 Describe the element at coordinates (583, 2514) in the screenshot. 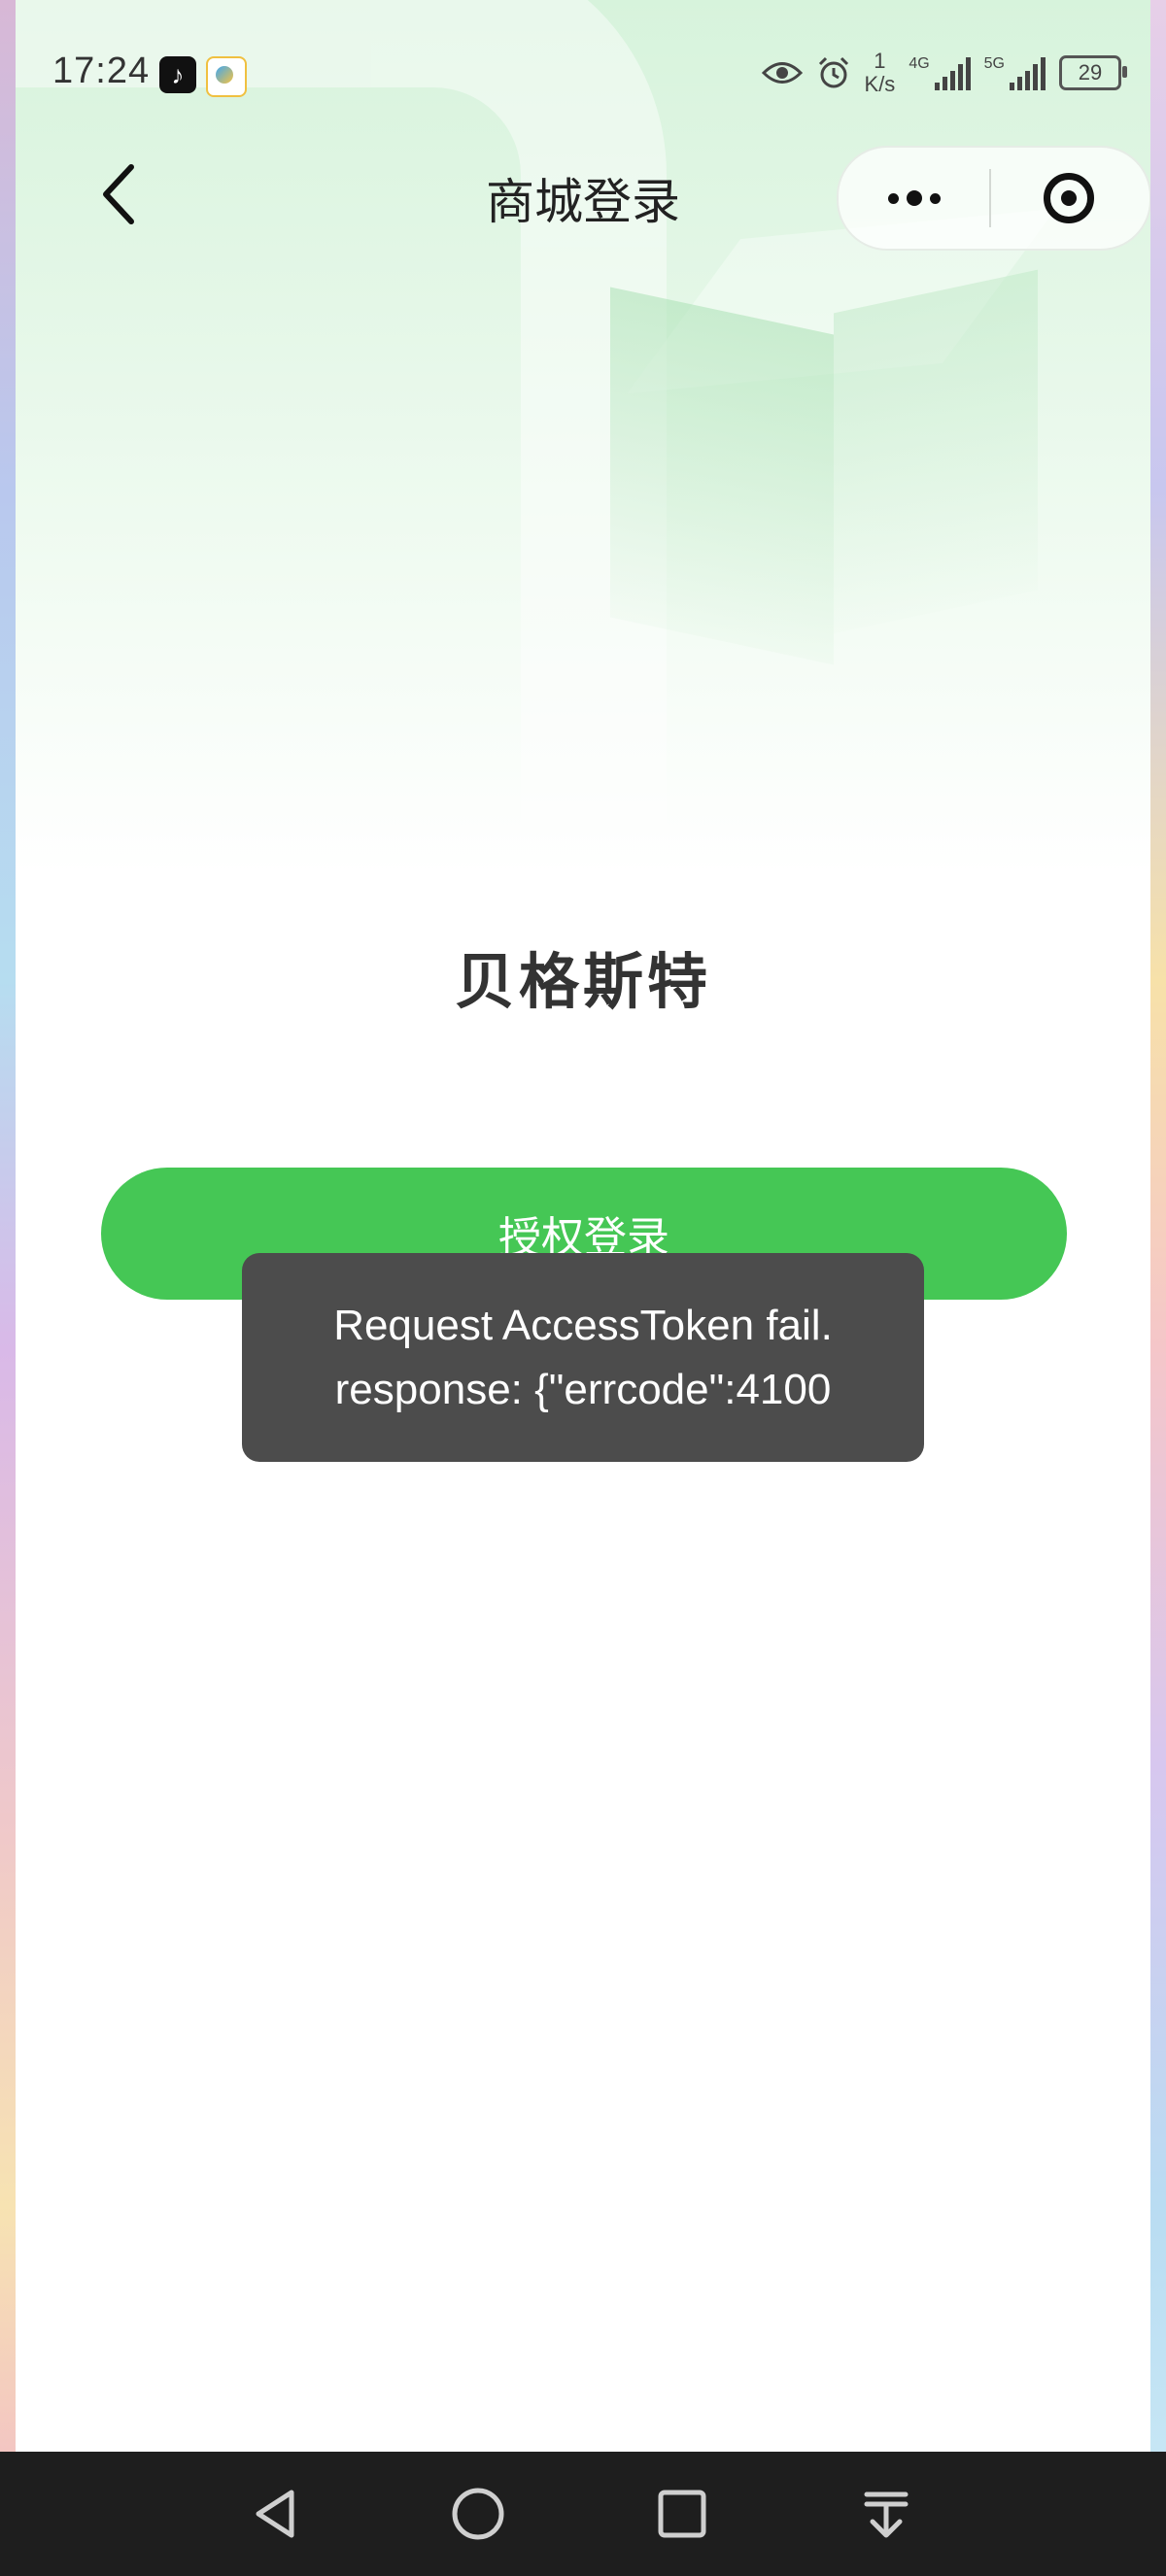

I see `system-navigation-bar` at that location.